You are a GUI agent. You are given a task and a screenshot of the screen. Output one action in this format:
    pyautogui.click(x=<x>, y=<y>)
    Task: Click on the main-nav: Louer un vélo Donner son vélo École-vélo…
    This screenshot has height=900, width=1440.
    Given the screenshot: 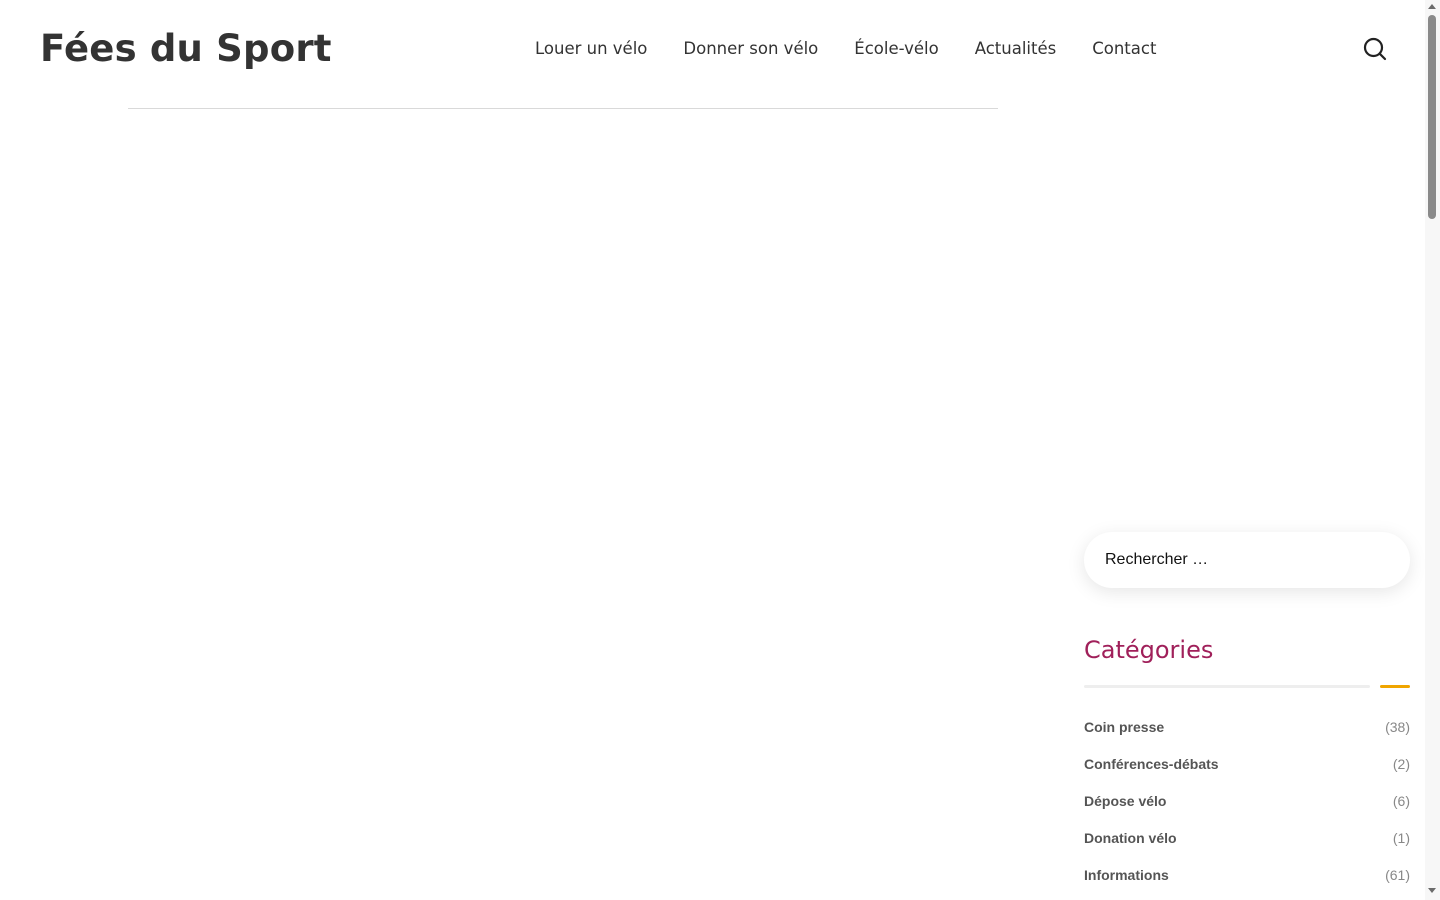 What is the action you would take?
    pyautogui.click(x=845, y=49)
    